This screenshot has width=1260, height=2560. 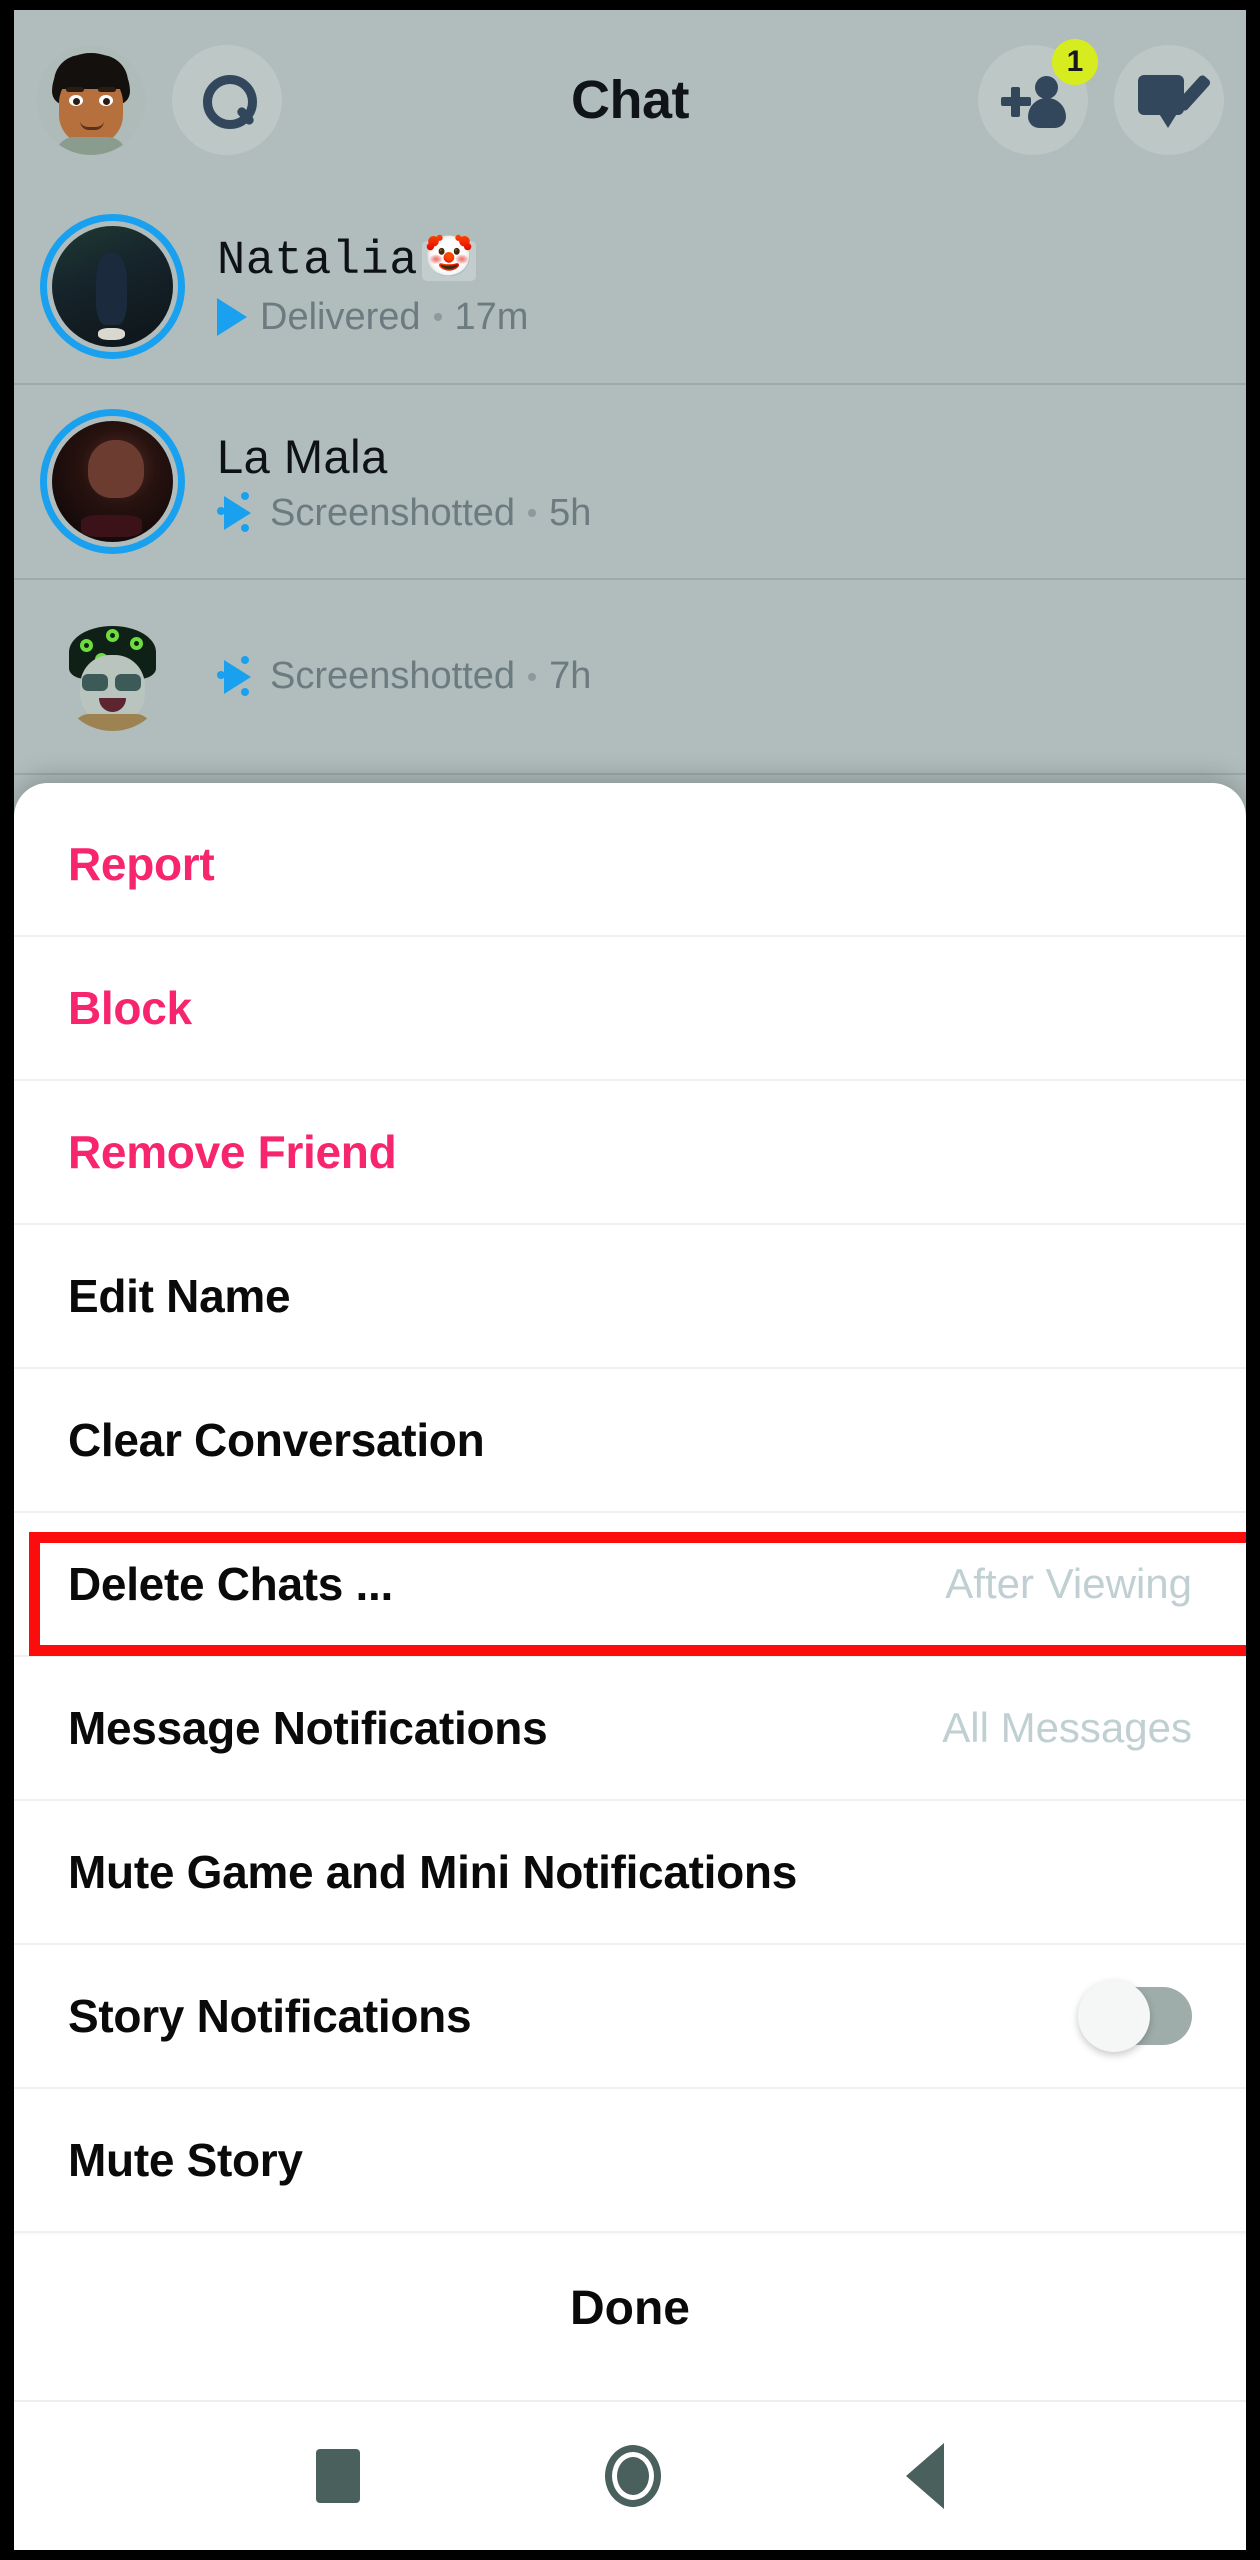 I want to click on menu-item-label: Edit Name, so click(x=179, y=1296).